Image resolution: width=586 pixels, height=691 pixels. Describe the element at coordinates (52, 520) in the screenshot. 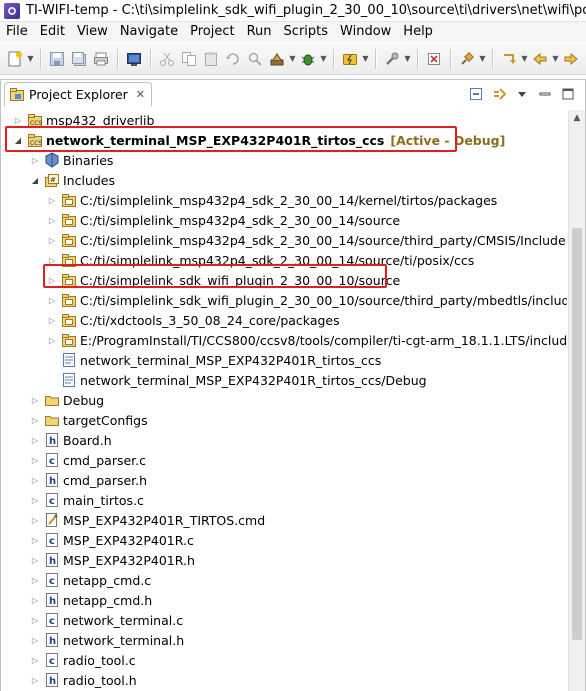

I see `cmd-file-icon` at that location.